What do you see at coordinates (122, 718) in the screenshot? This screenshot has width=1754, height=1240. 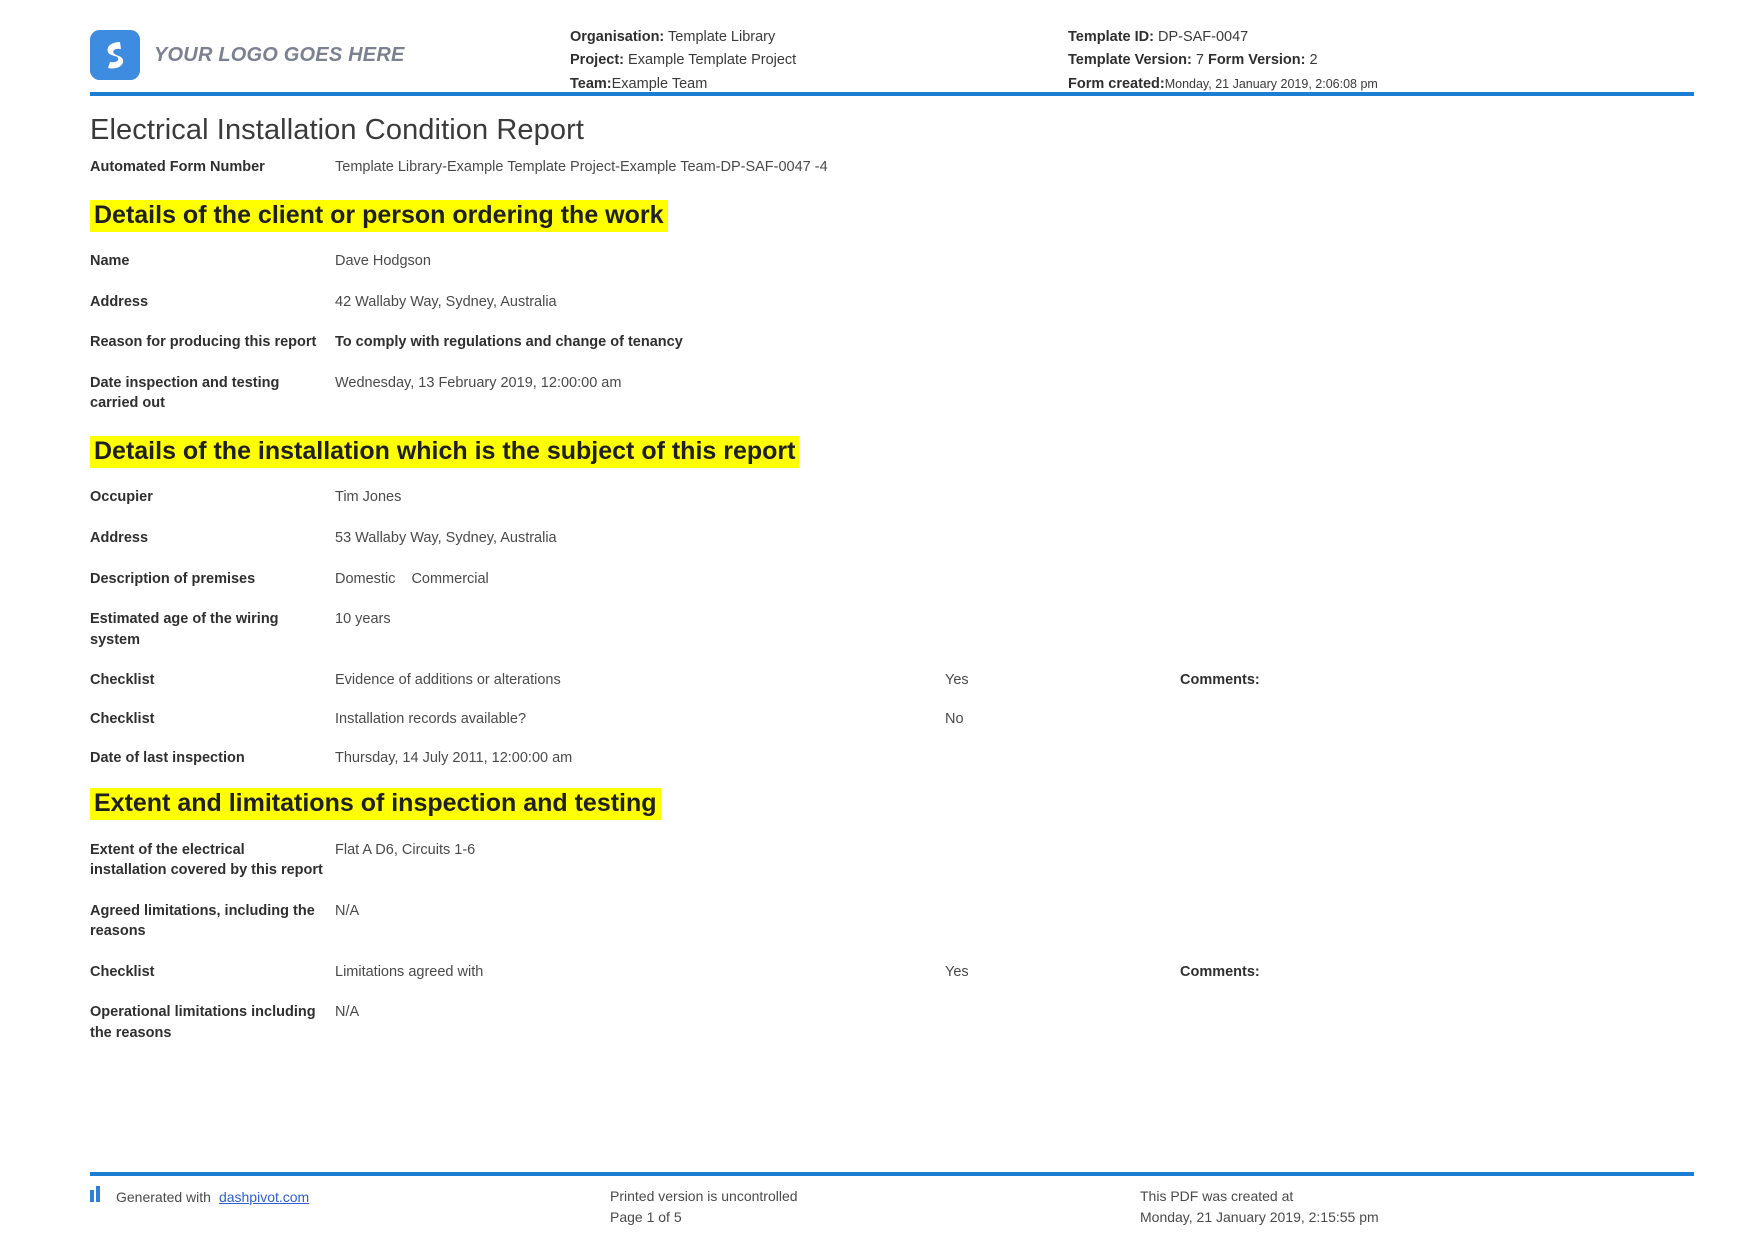 I see `field-label-checklist-records: Checklist` at bounding box center [122, 718].